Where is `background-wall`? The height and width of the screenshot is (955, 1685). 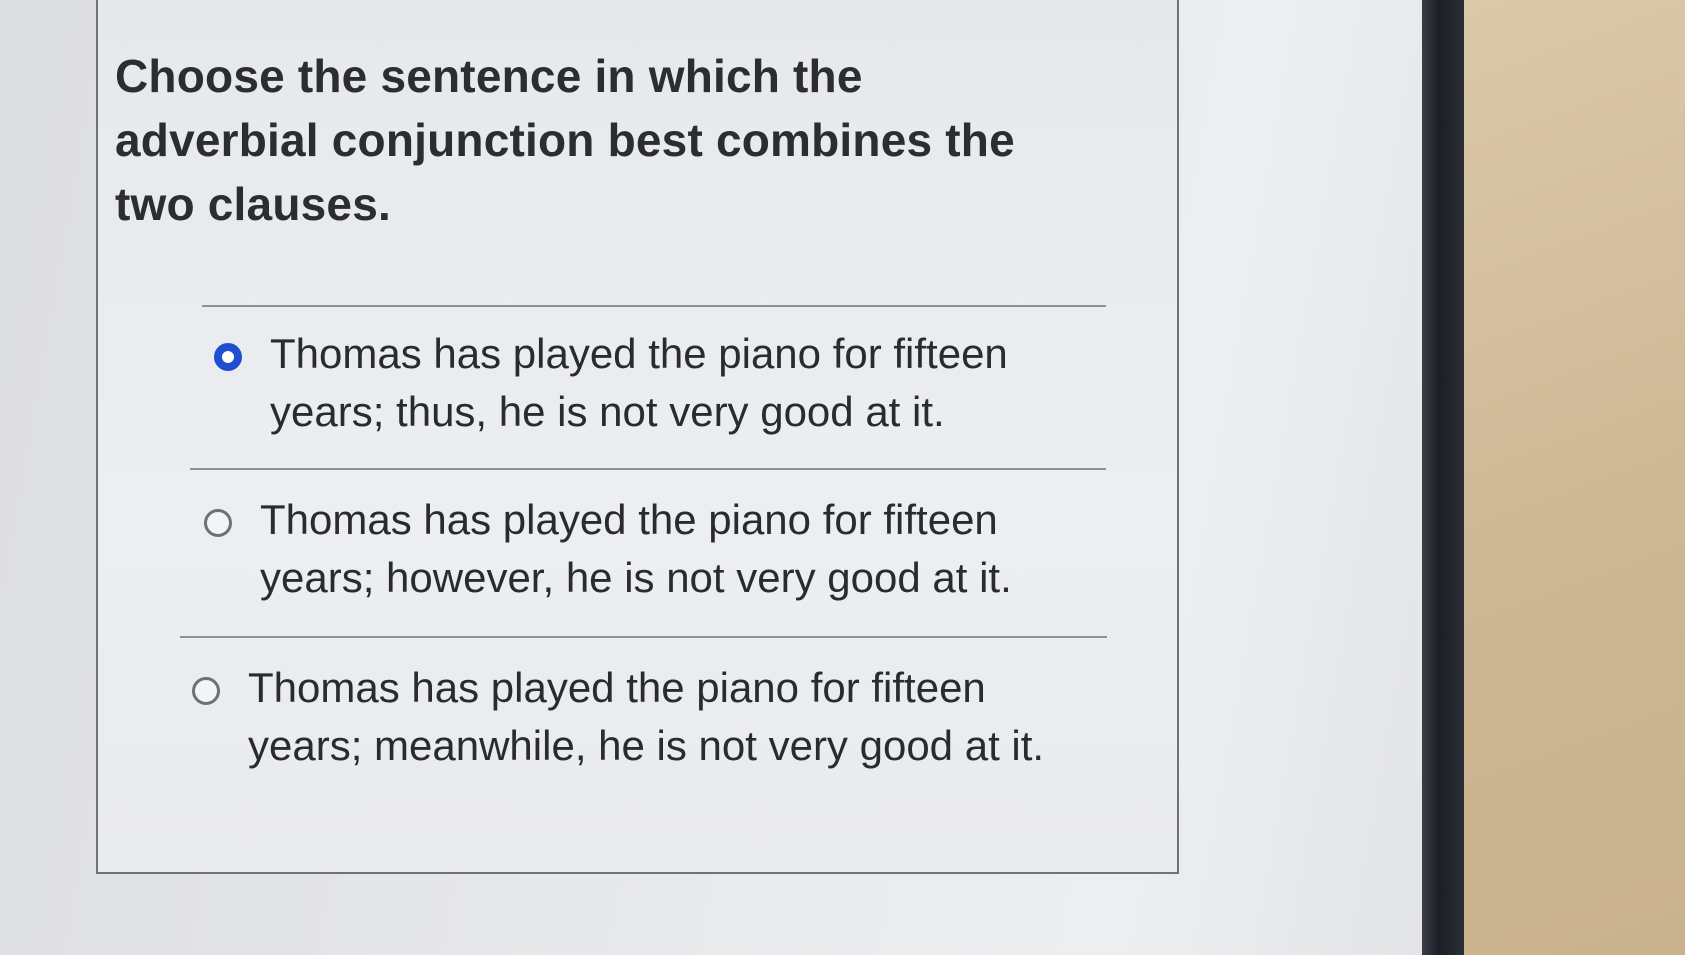 background-wall is located at coordinates (1574, 477).